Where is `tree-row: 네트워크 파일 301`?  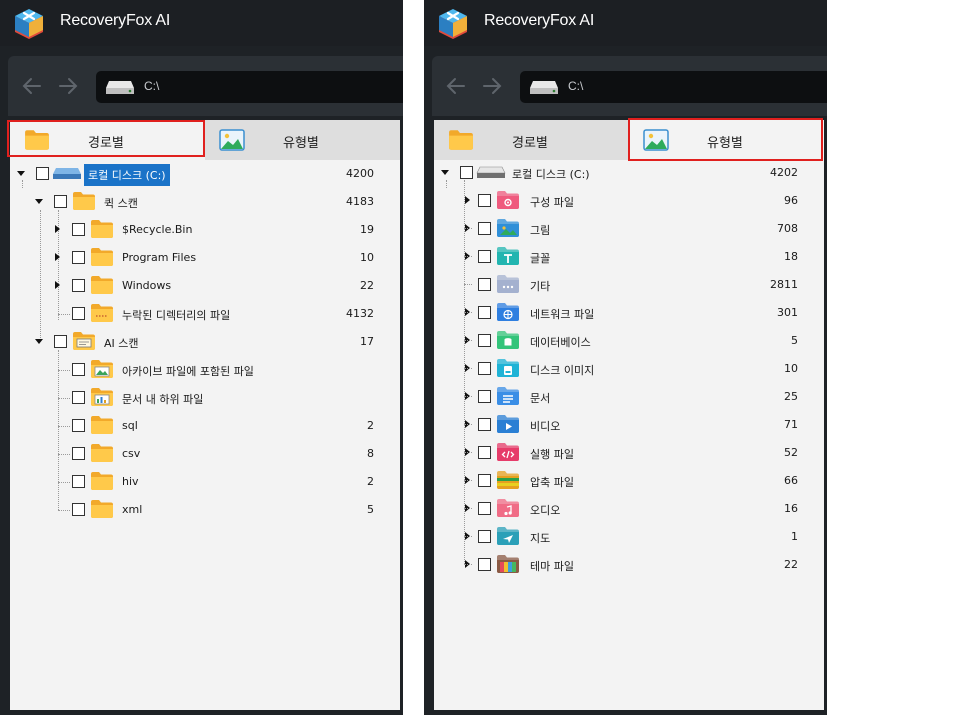
tree-row: 네트워크 파일 301 is located at coordinates (628, 312).